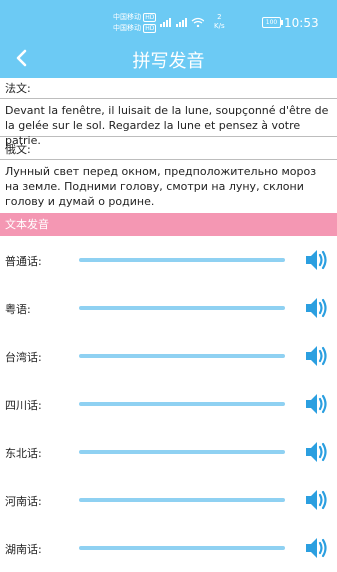 This screenshot has height=572, width=337. I want to click on signal-wifi-icons, so click(182, 23).